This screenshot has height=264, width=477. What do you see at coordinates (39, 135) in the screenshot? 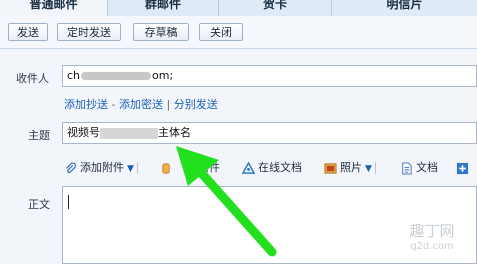
I see `subject-label: 主题` at bounding box center [39, 135].